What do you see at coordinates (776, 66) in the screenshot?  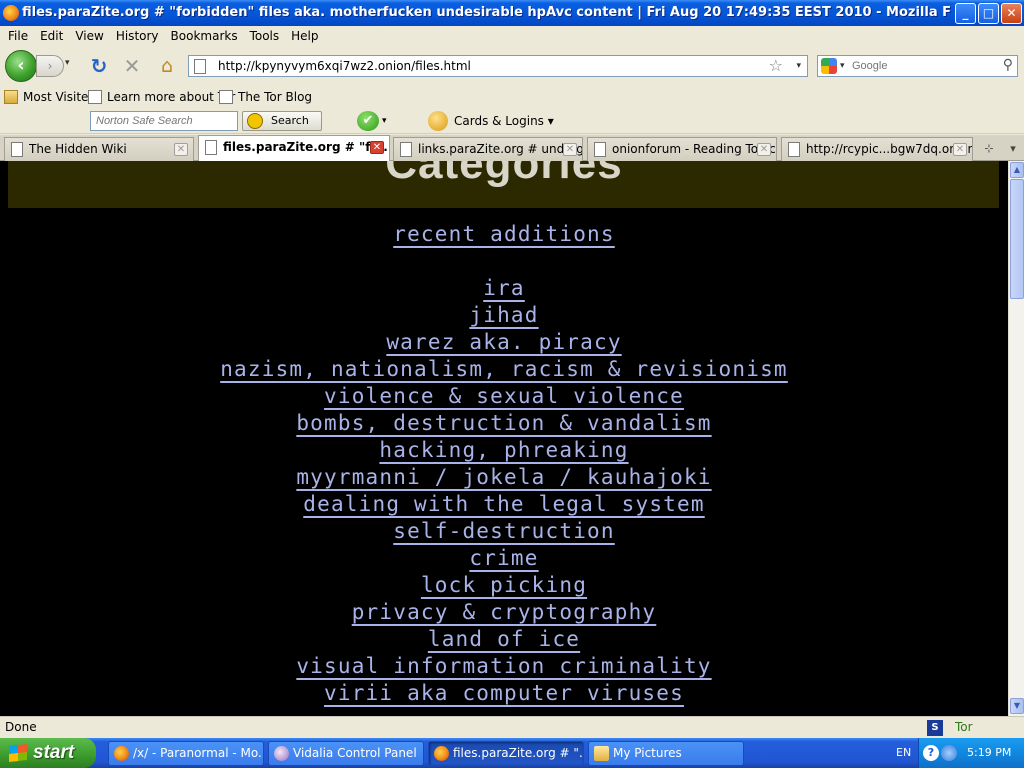 I see `bookmark-star-icon: ☆` at bounding box center [776, 66].